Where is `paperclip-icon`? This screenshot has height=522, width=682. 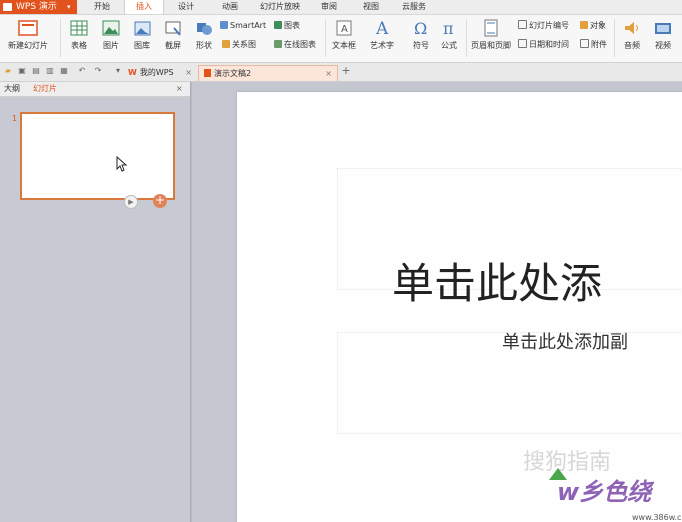
paperclip-icon is located at coordinates (584, 43).